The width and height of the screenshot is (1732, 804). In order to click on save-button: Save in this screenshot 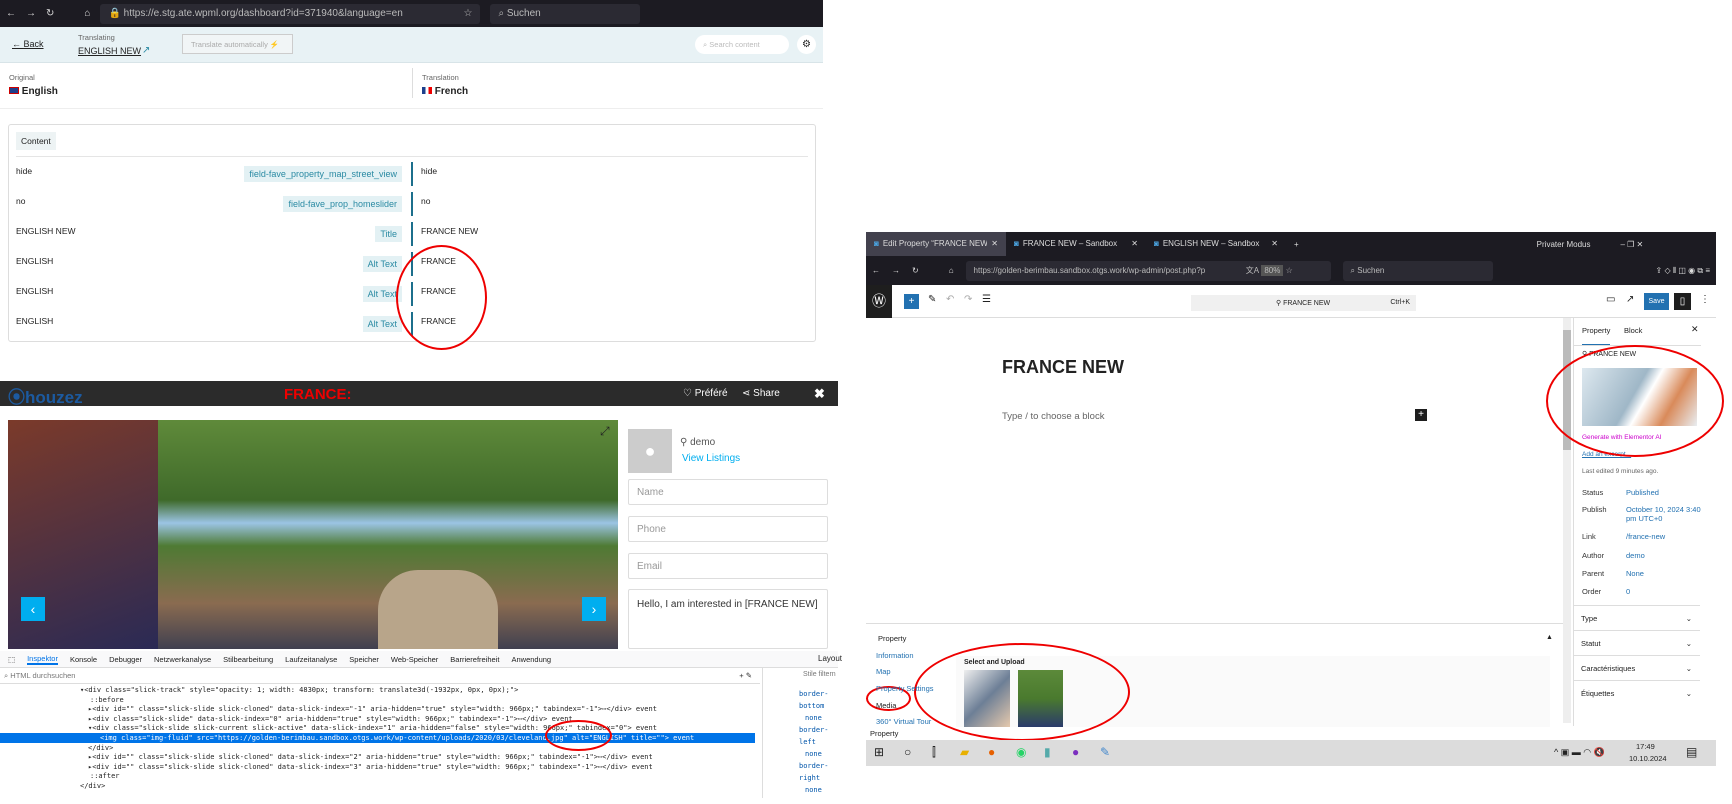, I will do `click(1656, 301)`.